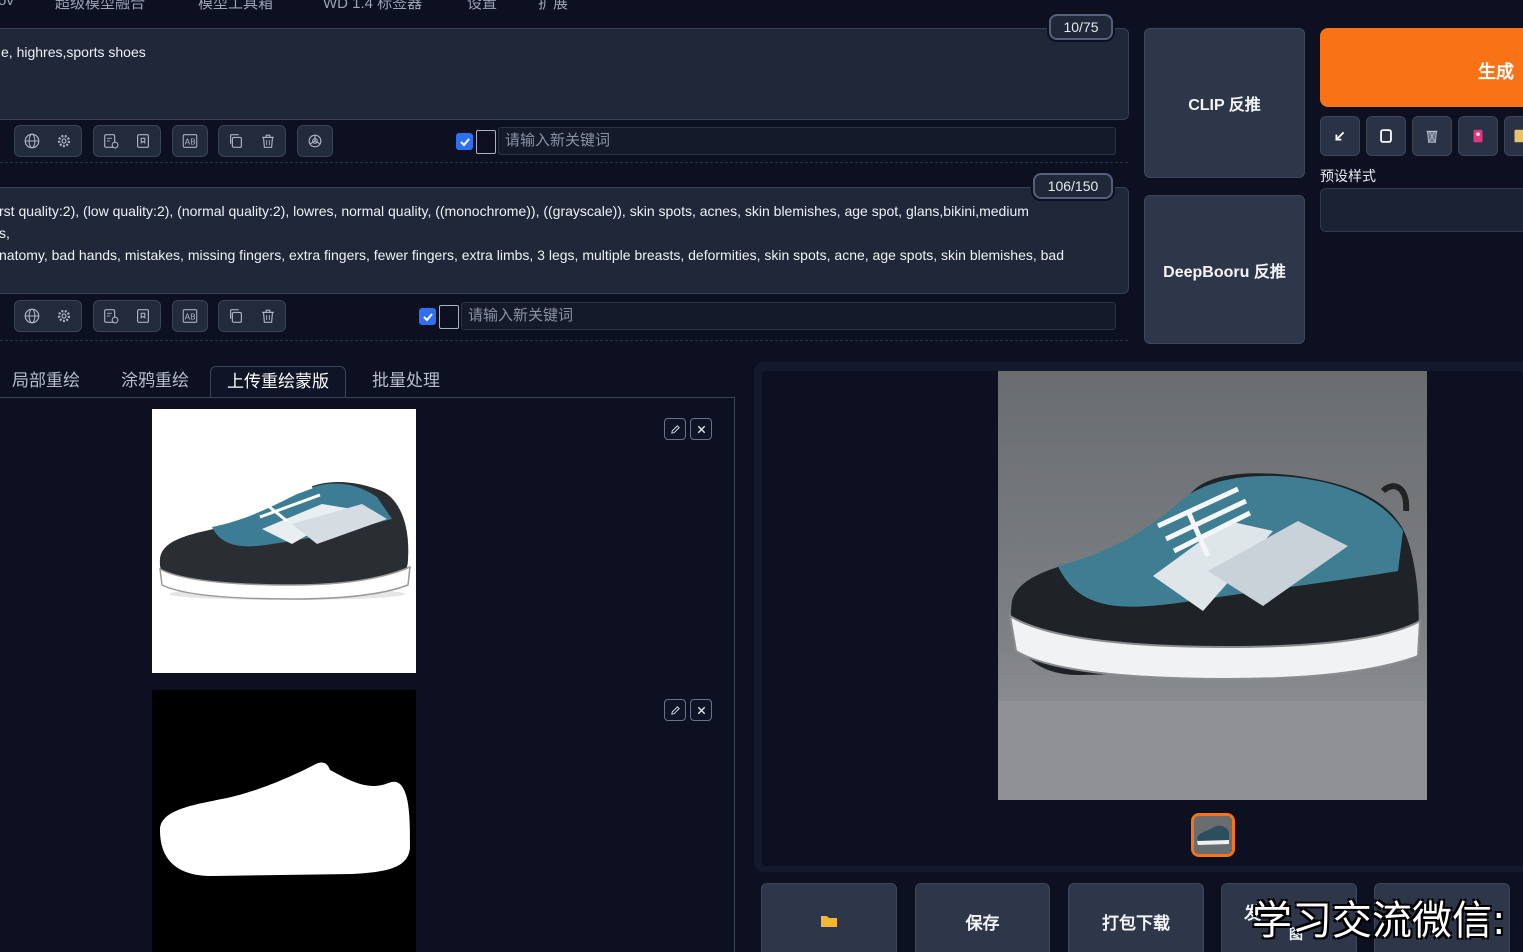  Describe the element at coordinates (1224, 269) in the screenshot. I see `deepbooru-interrogate-button: DeepBooru 反推` at that location.